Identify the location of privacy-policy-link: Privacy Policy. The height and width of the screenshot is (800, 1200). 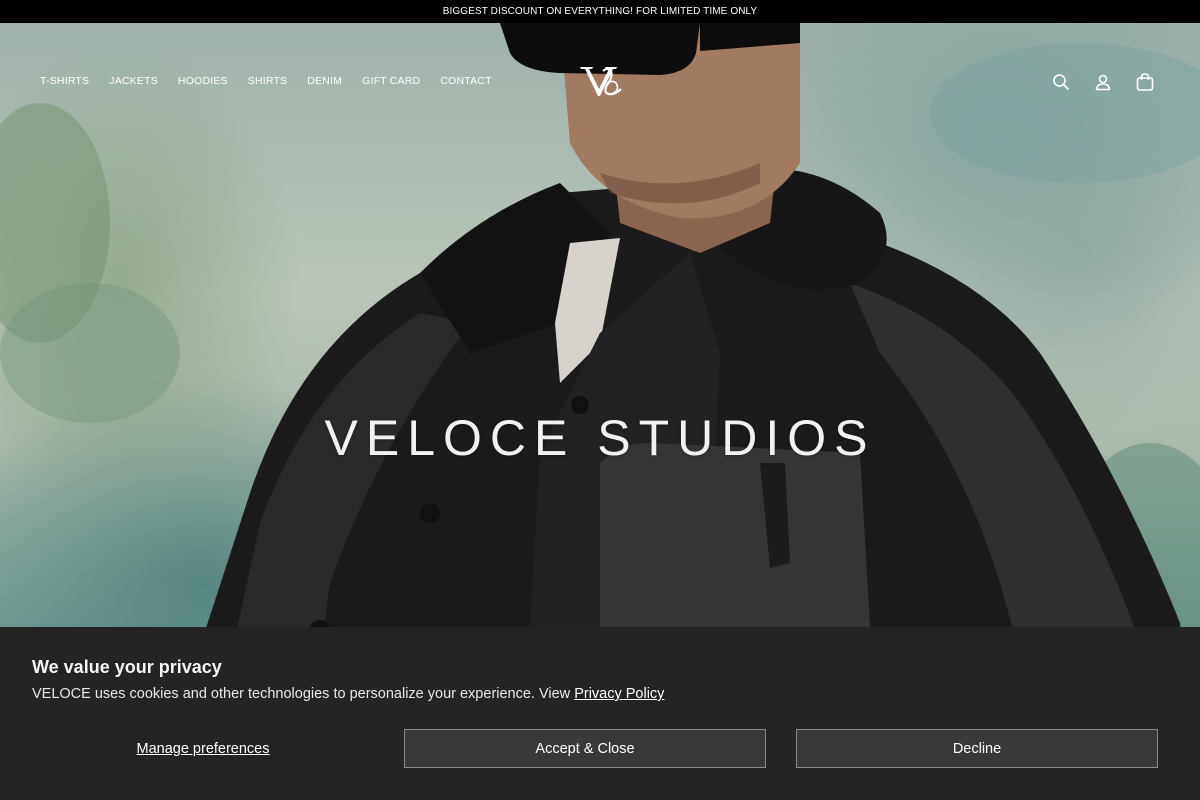
(619, 694).